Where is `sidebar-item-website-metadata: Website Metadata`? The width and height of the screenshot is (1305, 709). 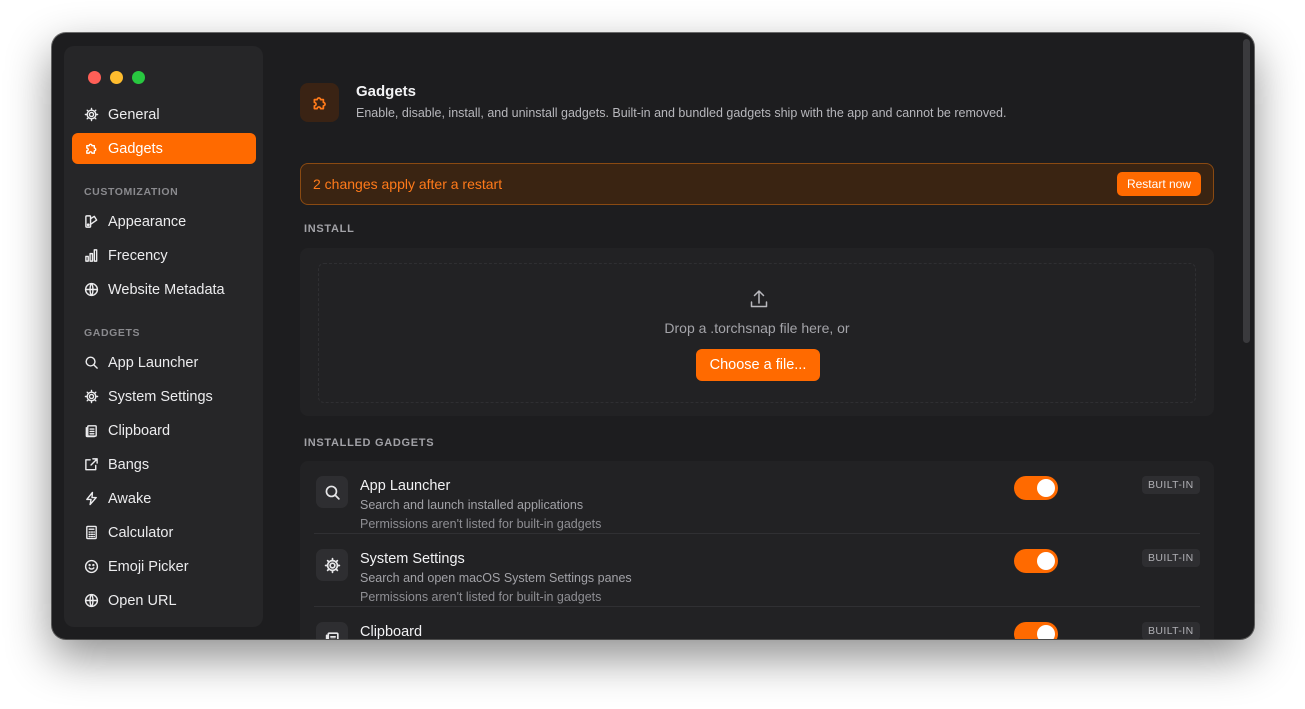 sidebar-item-website-metadata: Website Metadata is located at coordinates (164, 289).